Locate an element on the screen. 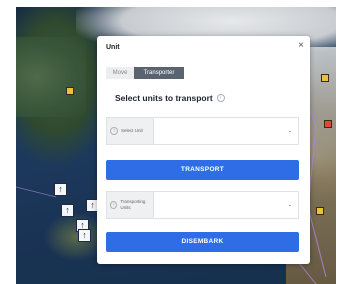 The width and height of the screenshot is (349, 284). select-unit-dropdown: ⌄ is located at coordinates (226, 131).